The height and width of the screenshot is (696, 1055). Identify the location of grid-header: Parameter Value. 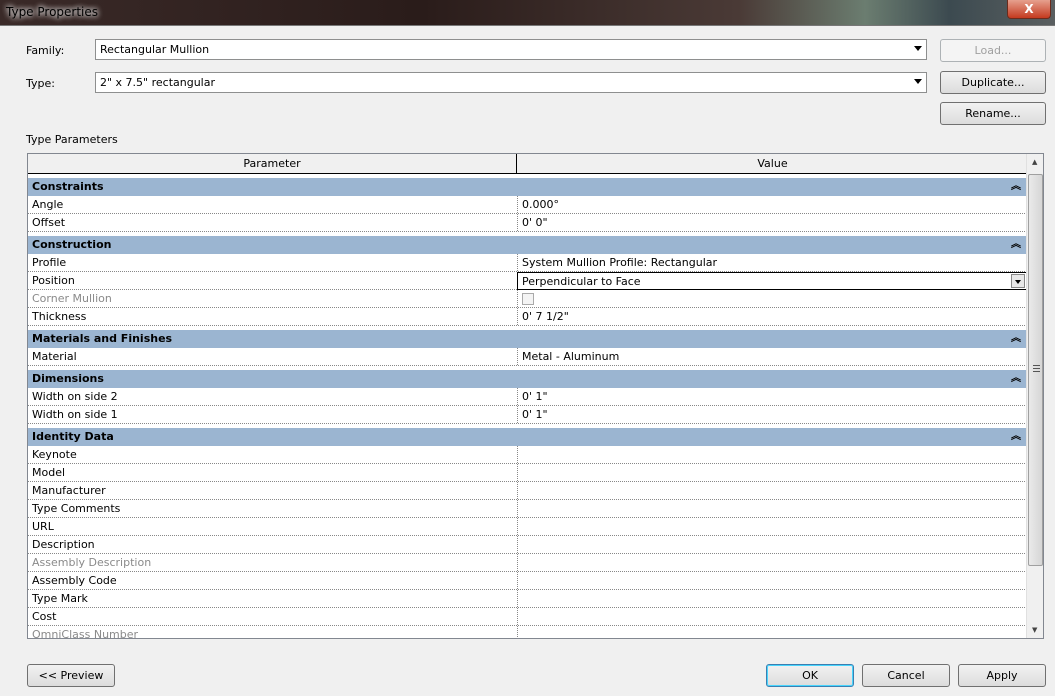
(527, 164).